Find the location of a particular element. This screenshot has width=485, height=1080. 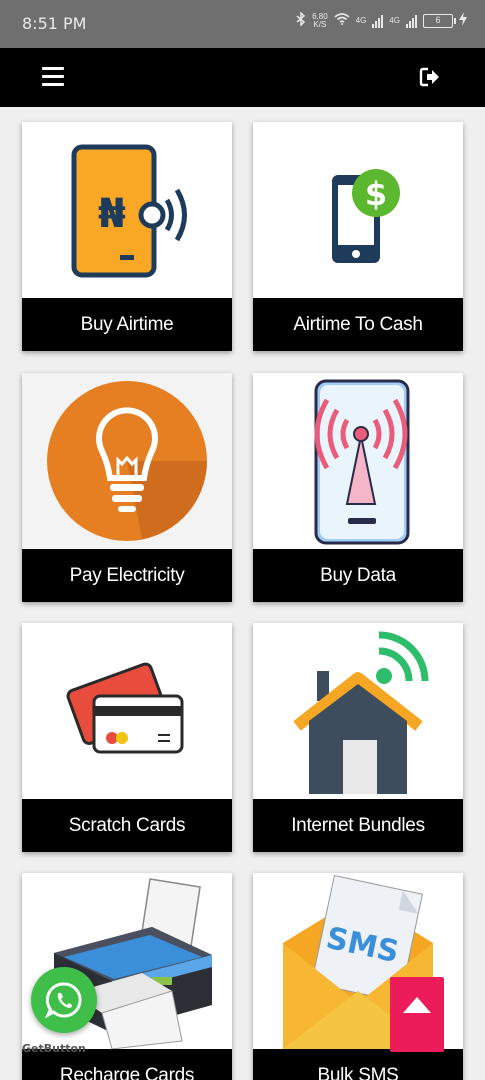

speed-unit: K/S is located at coordinates (320, 24).